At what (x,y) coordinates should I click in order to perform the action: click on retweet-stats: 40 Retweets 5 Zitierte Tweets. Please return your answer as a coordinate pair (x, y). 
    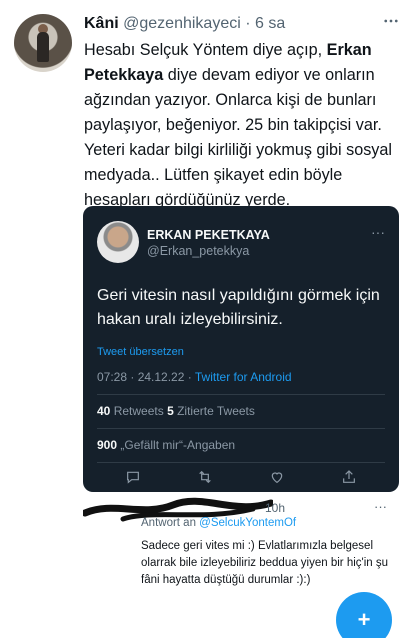
    Looking at the image, I should click on (176, 411).